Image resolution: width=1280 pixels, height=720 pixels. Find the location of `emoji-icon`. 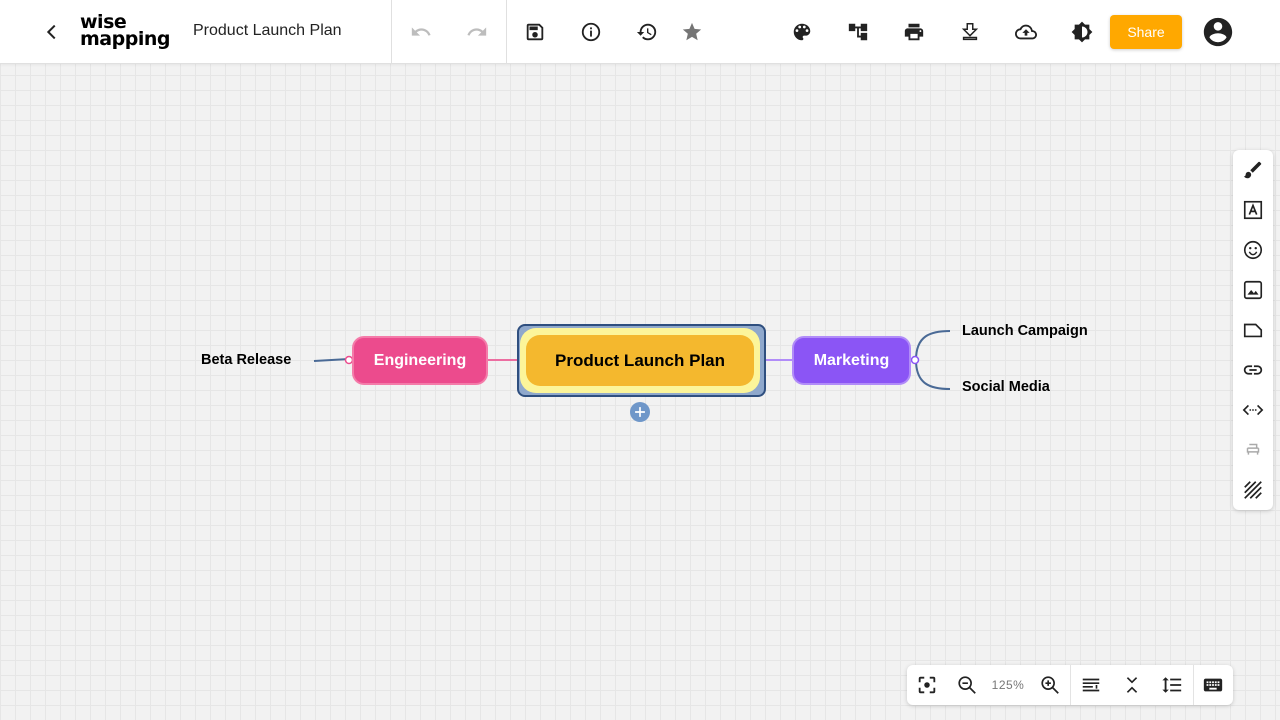

emoji-icon is located at coordinates (1253, 250).